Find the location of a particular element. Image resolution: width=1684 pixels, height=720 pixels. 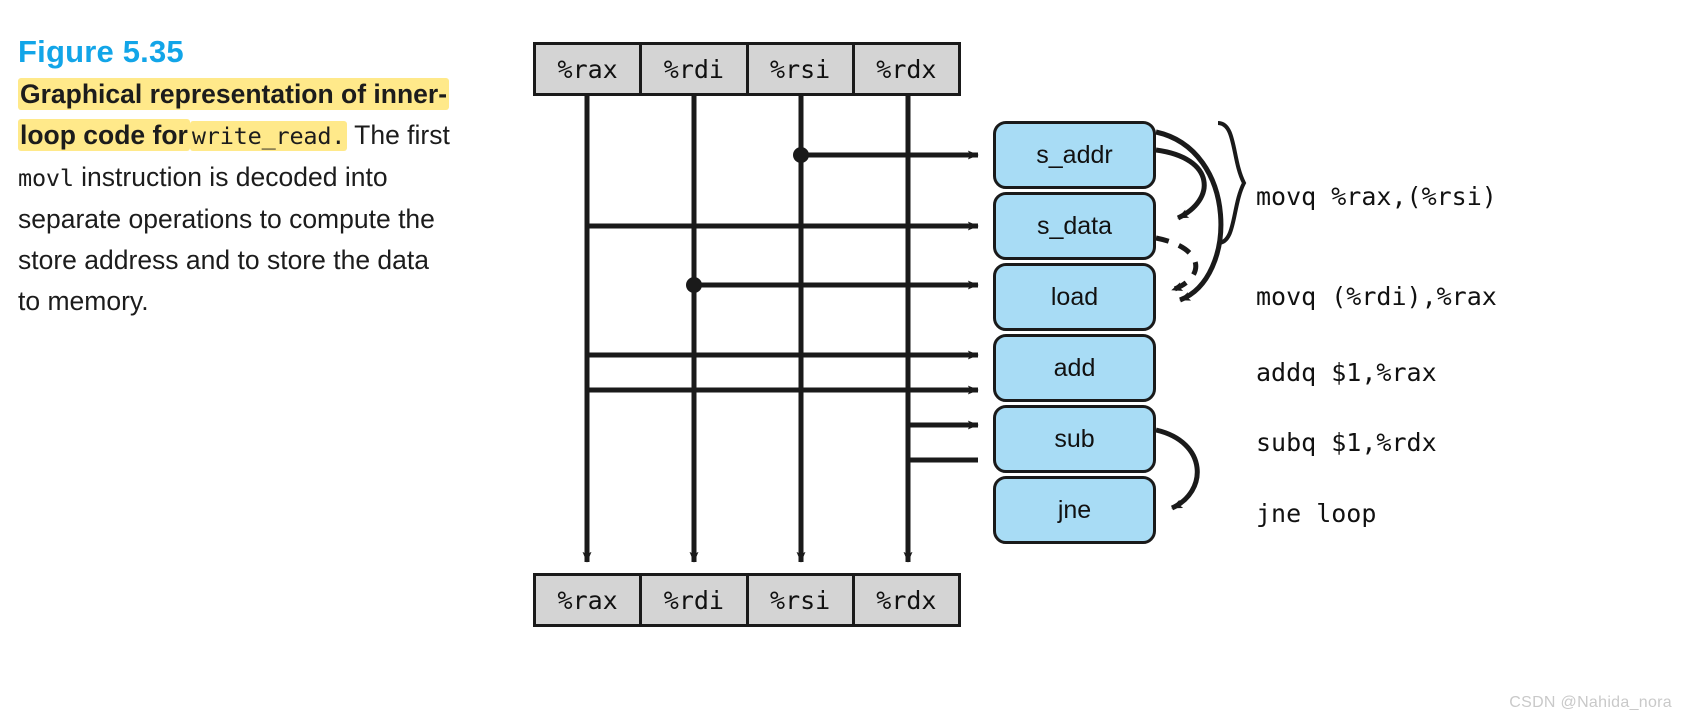

register-file-bottom: %rax %rdi %rsi %rdx is located at coordinates (747, 600).